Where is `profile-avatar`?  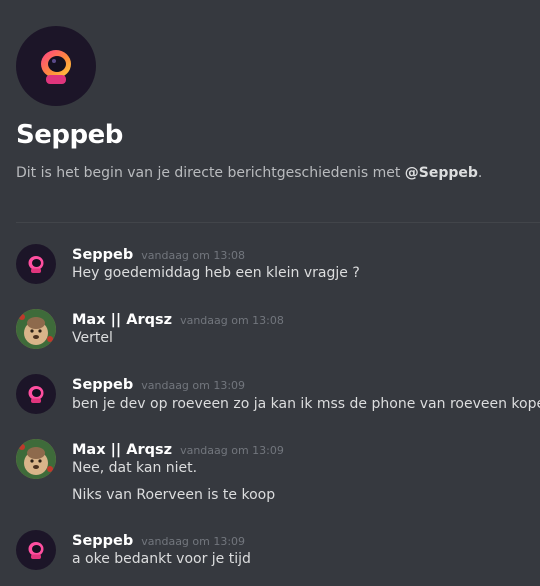
profile-avatar is located at coordinates (56, 66).